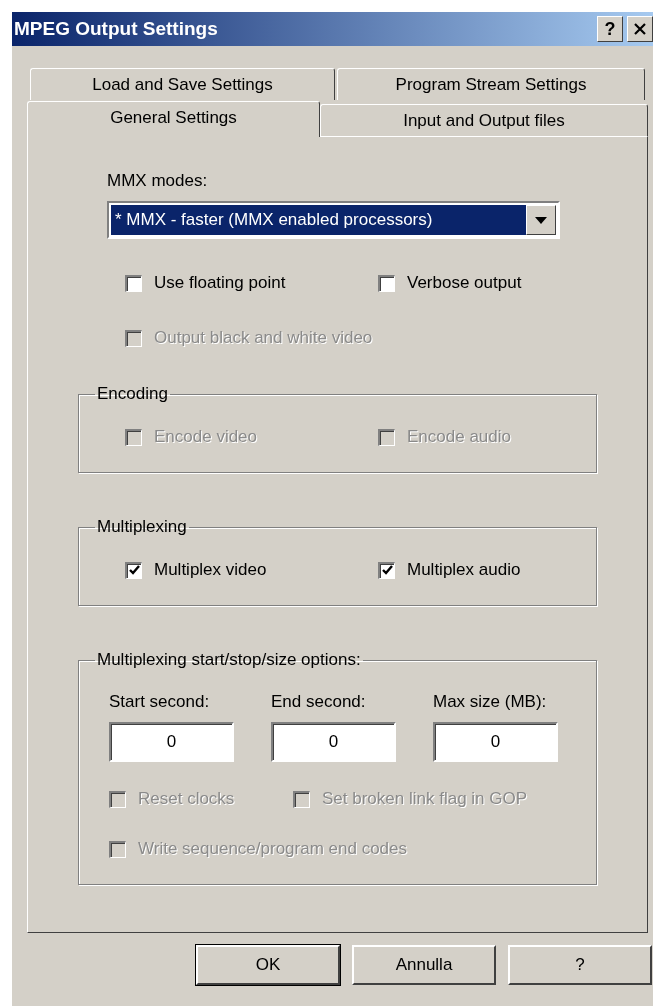  I want to click on field-label: End second:, so click(319, 702).